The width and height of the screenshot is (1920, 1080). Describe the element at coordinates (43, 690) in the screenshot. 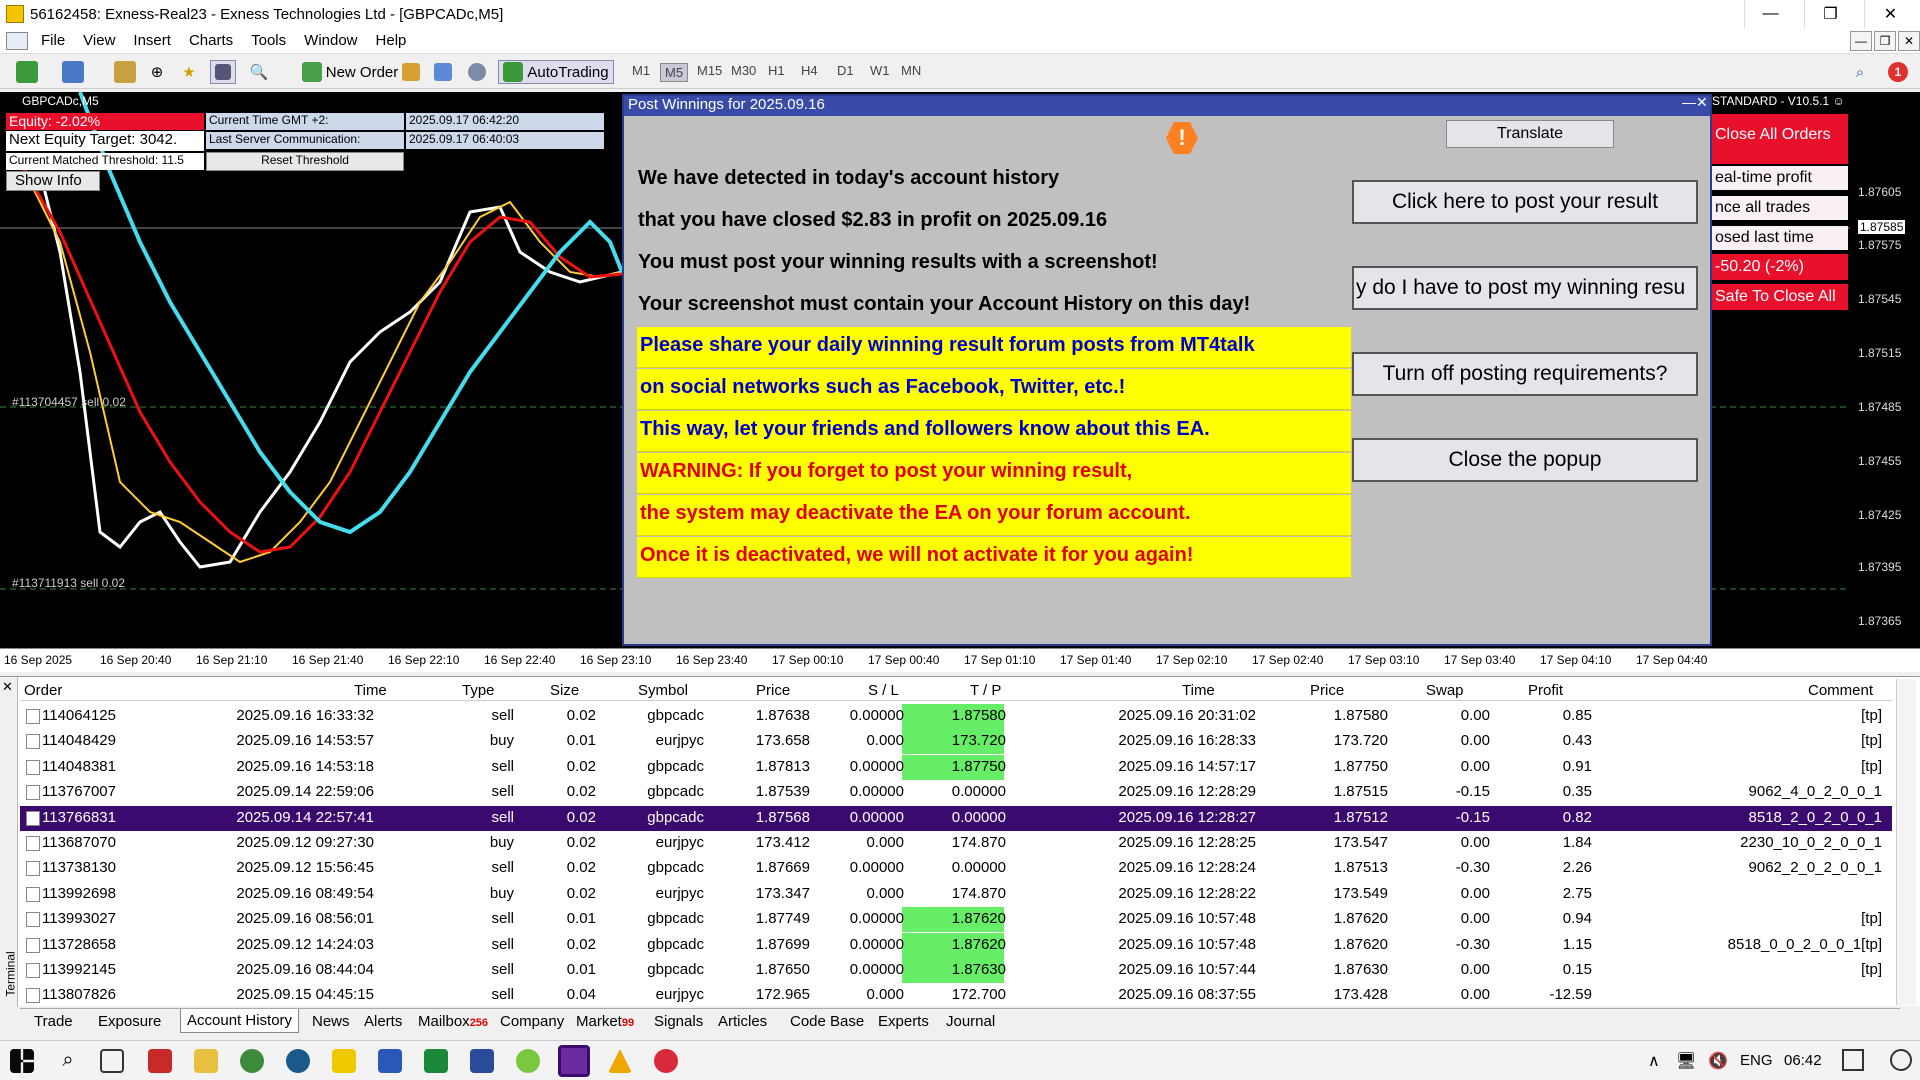

I see `column-header-order: Order` at that location.